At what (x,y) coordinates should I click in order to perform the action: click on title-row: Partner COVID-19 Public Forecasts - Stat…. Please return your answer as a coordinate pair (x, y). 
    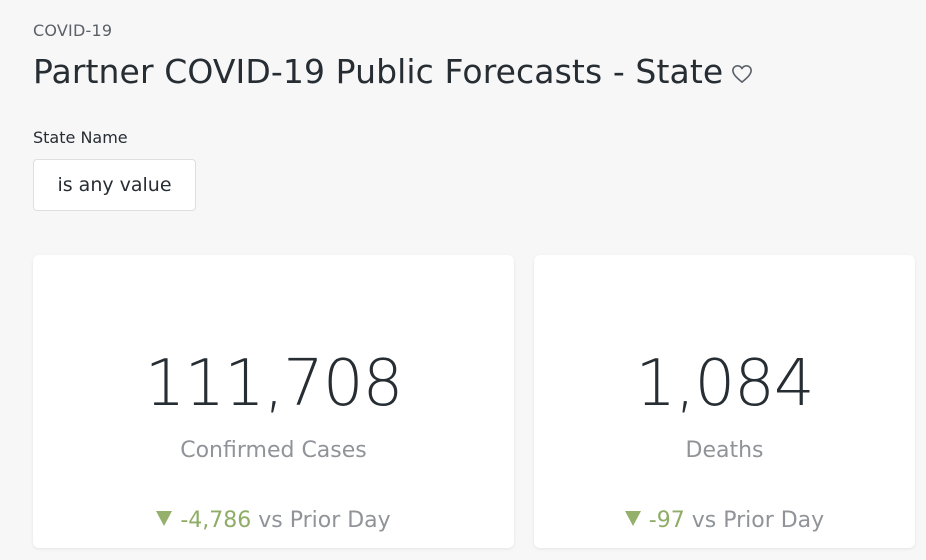
    Looking at the image, I should click on (393, 71).